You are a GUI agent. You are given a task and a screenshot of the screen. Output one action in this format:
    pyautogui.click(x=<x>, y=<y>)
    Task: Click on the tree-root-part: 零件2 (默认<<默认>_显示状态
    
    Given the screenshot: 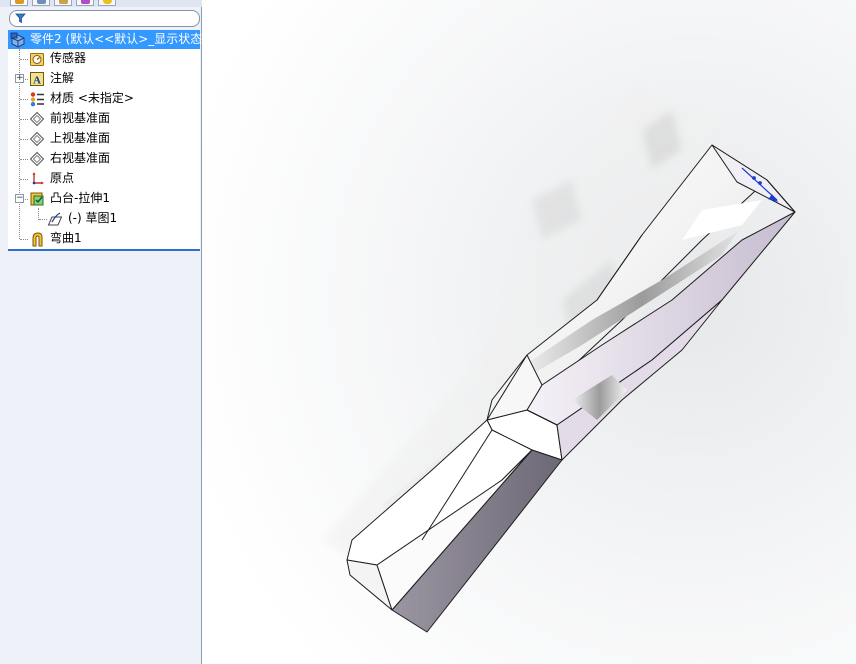 What is the action you would take?
    pyautogui.click(x=105, y=39)
    